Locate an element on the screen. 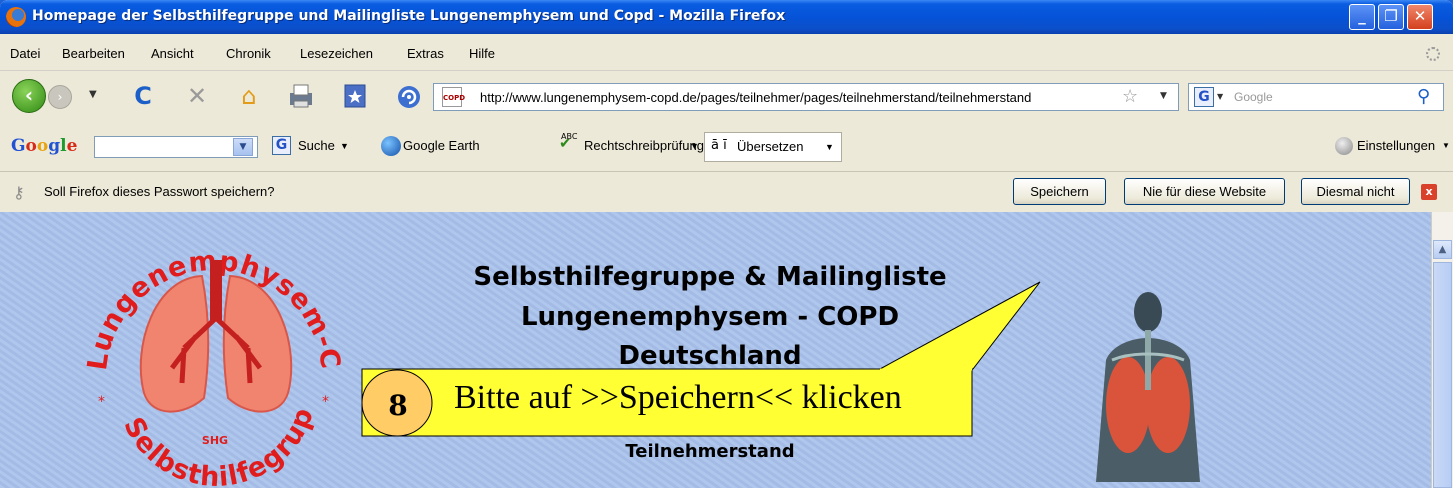  menu-hilfe: Hilfe is located at coordinates (482, 53).